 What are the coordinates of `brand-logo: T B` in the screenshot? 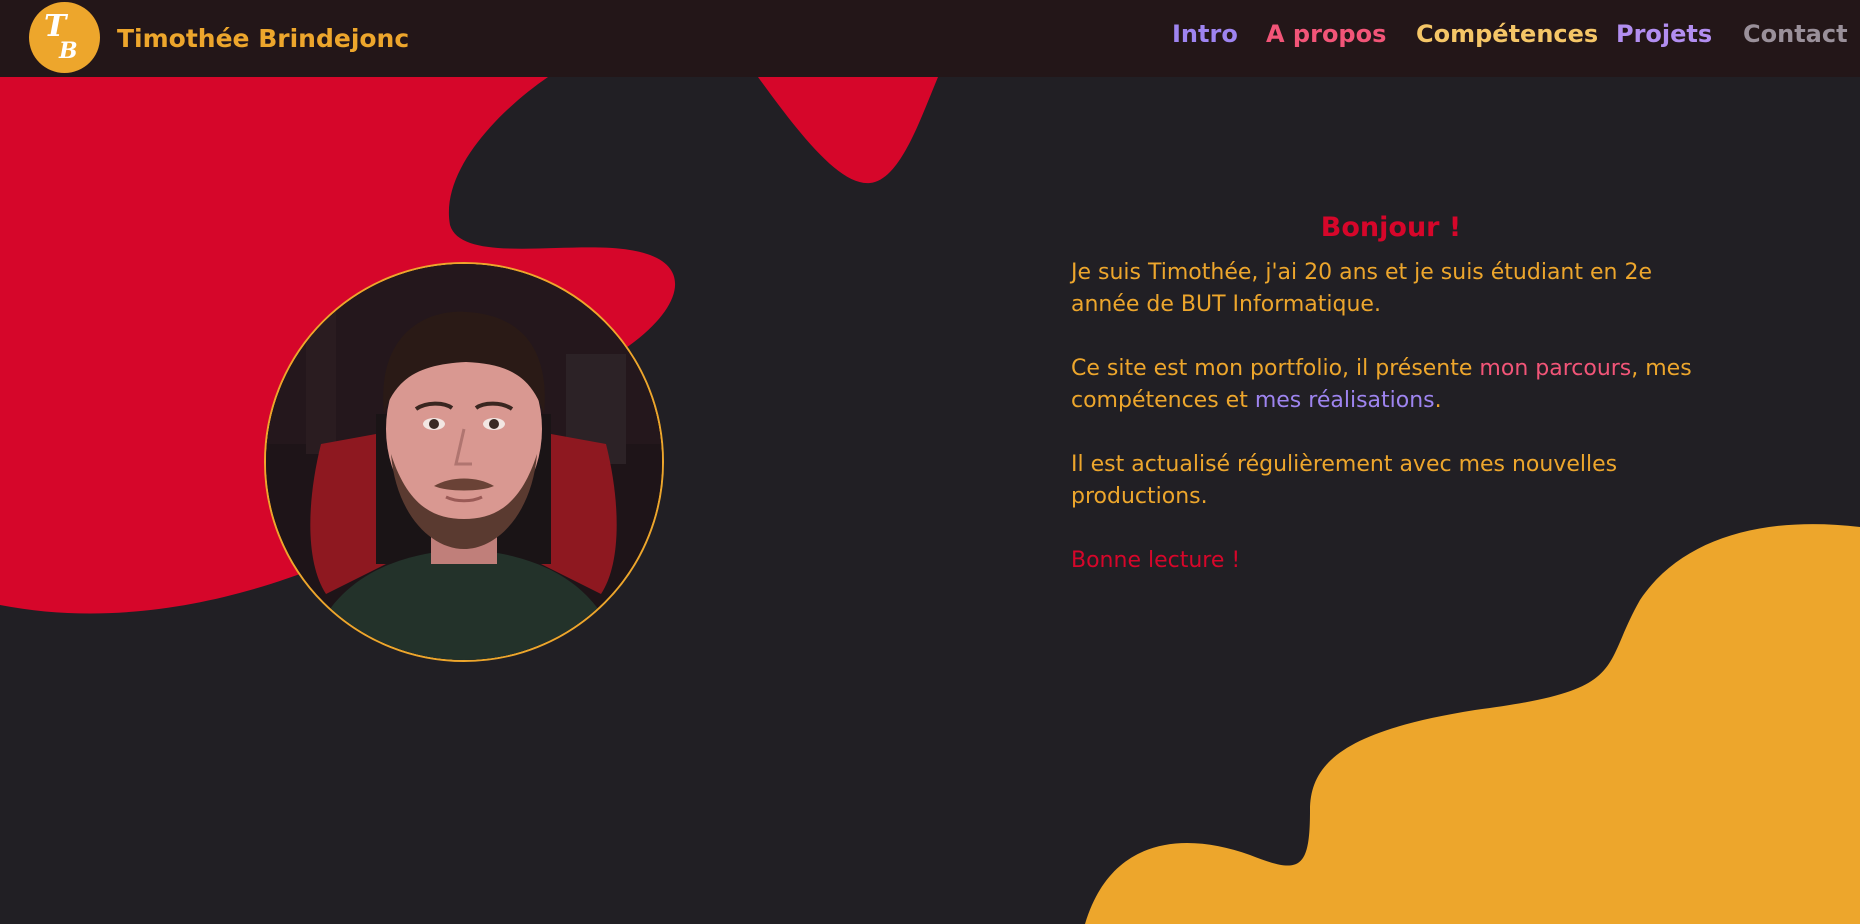 It's located at (64, 37).